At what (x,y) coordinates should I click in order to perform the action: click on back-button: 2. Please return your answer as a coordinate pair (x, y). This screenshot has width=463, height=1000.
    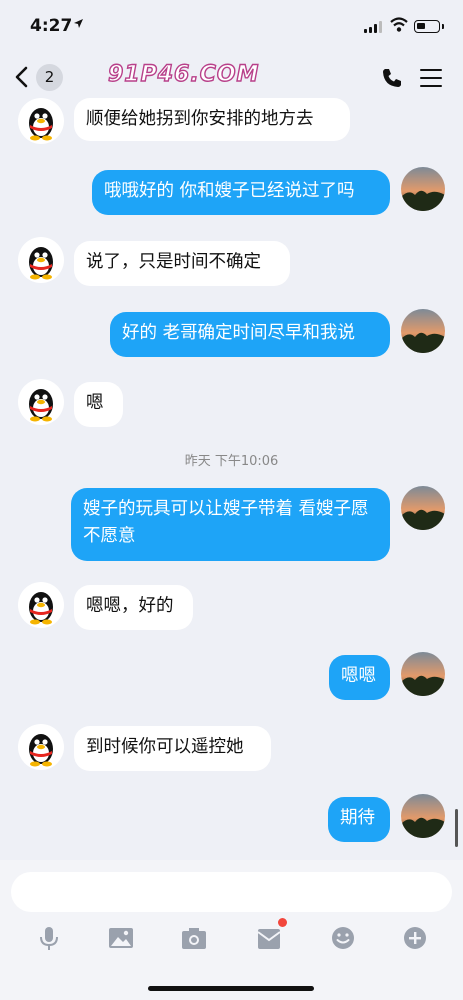
    Looking at the image, I should click on (39, 79).